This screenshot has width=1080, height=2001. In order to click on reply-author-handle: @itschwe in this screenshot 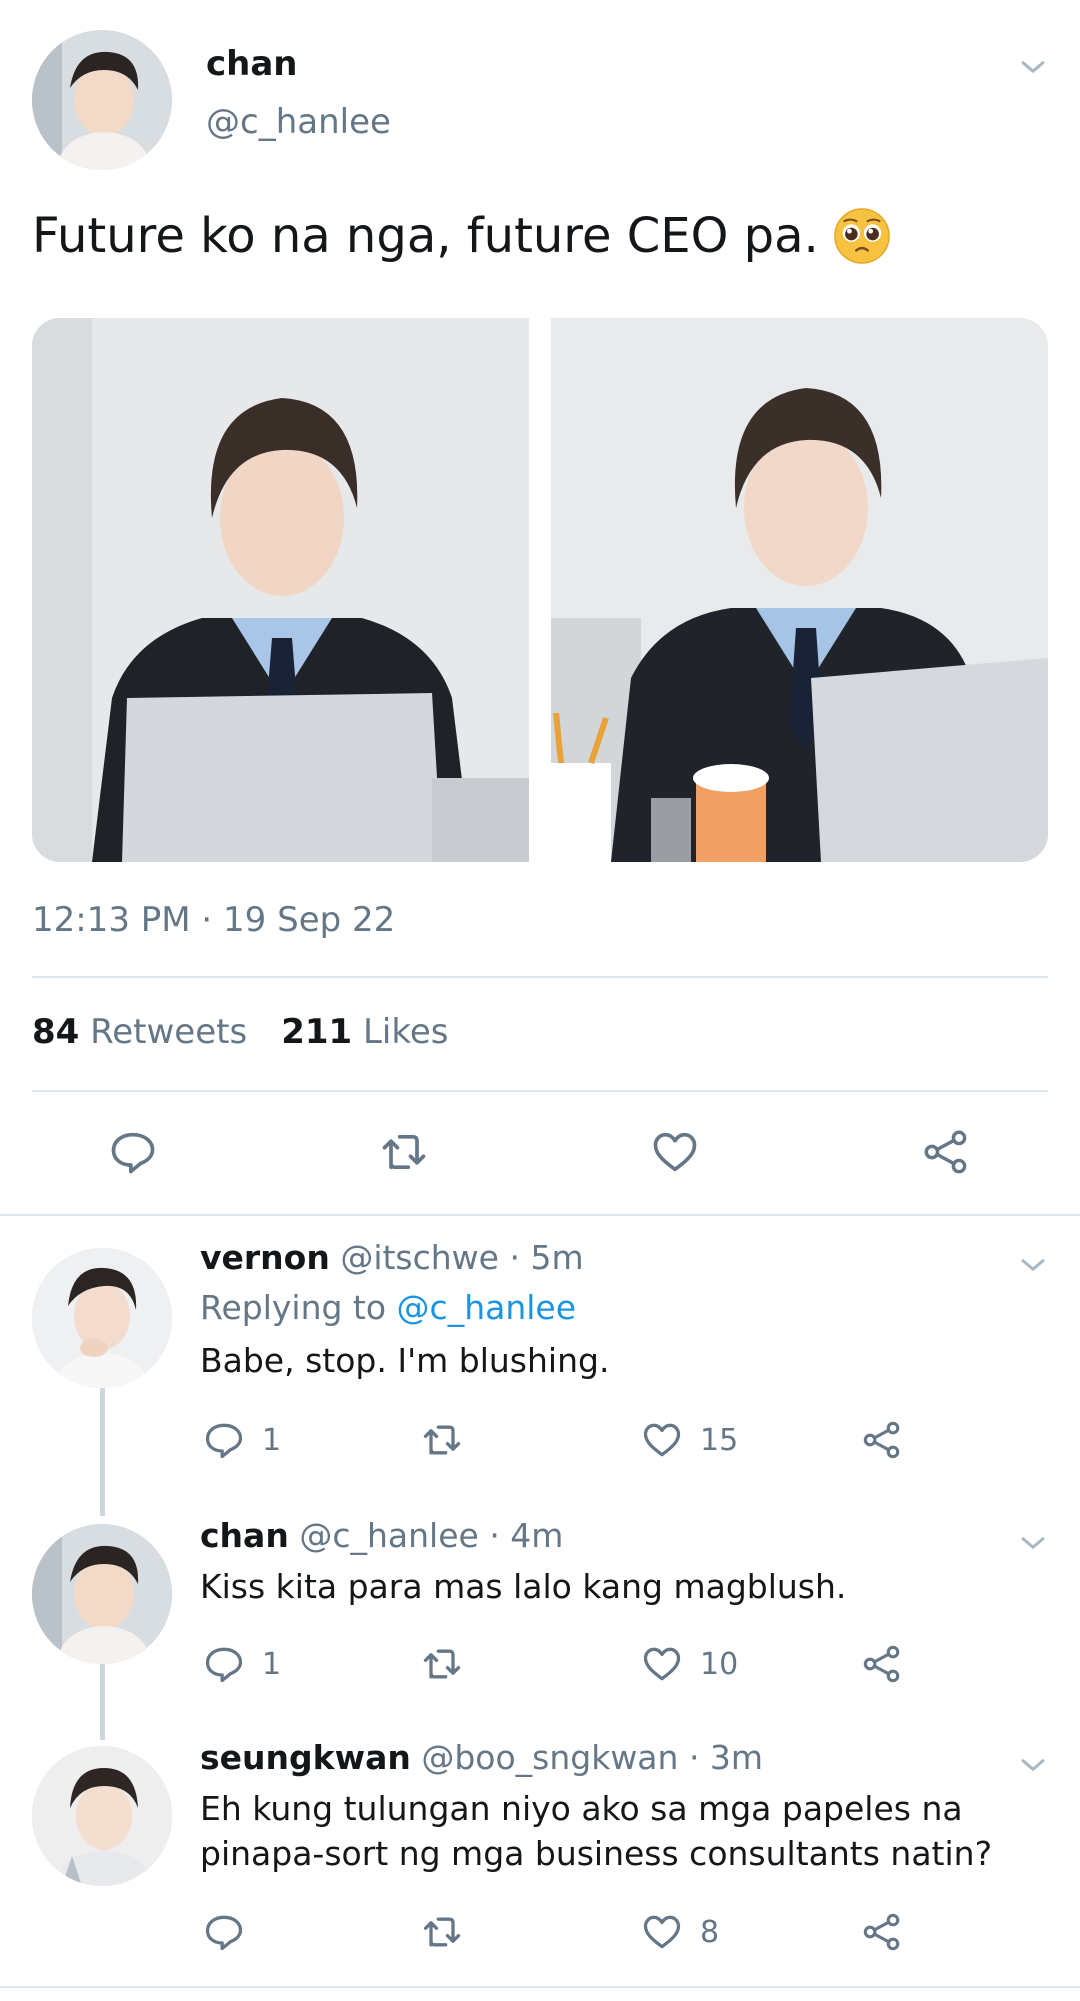, I will do `click(419, 1257)`.